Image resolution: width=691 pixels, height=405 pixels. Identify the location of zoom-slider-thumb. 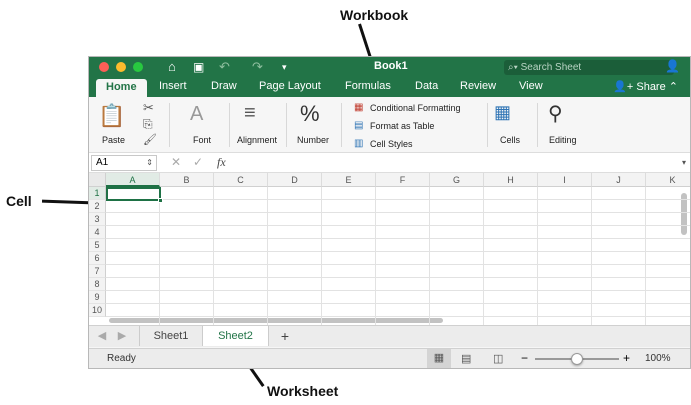
(577, 359).